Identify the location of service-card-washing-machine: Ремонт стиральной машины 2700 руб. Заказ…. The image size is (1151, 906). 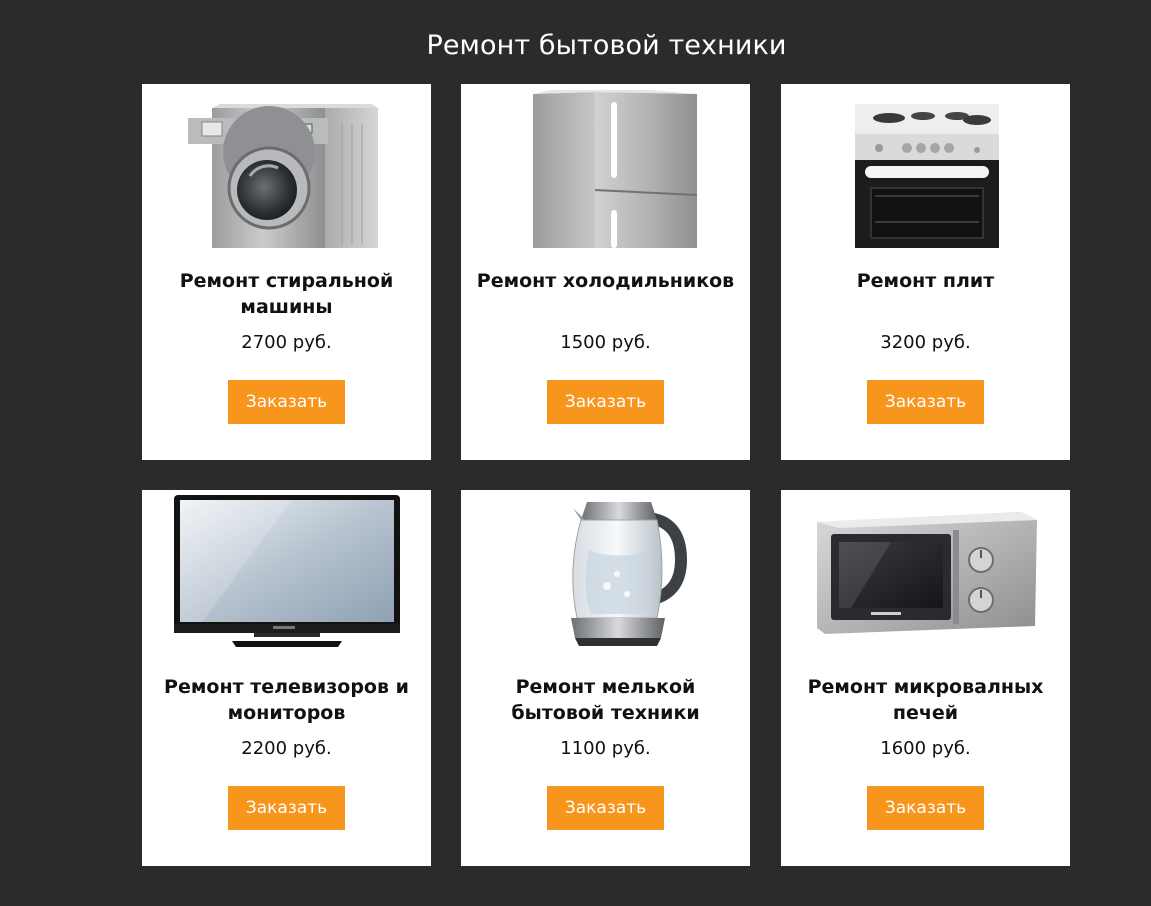
(286, 272).